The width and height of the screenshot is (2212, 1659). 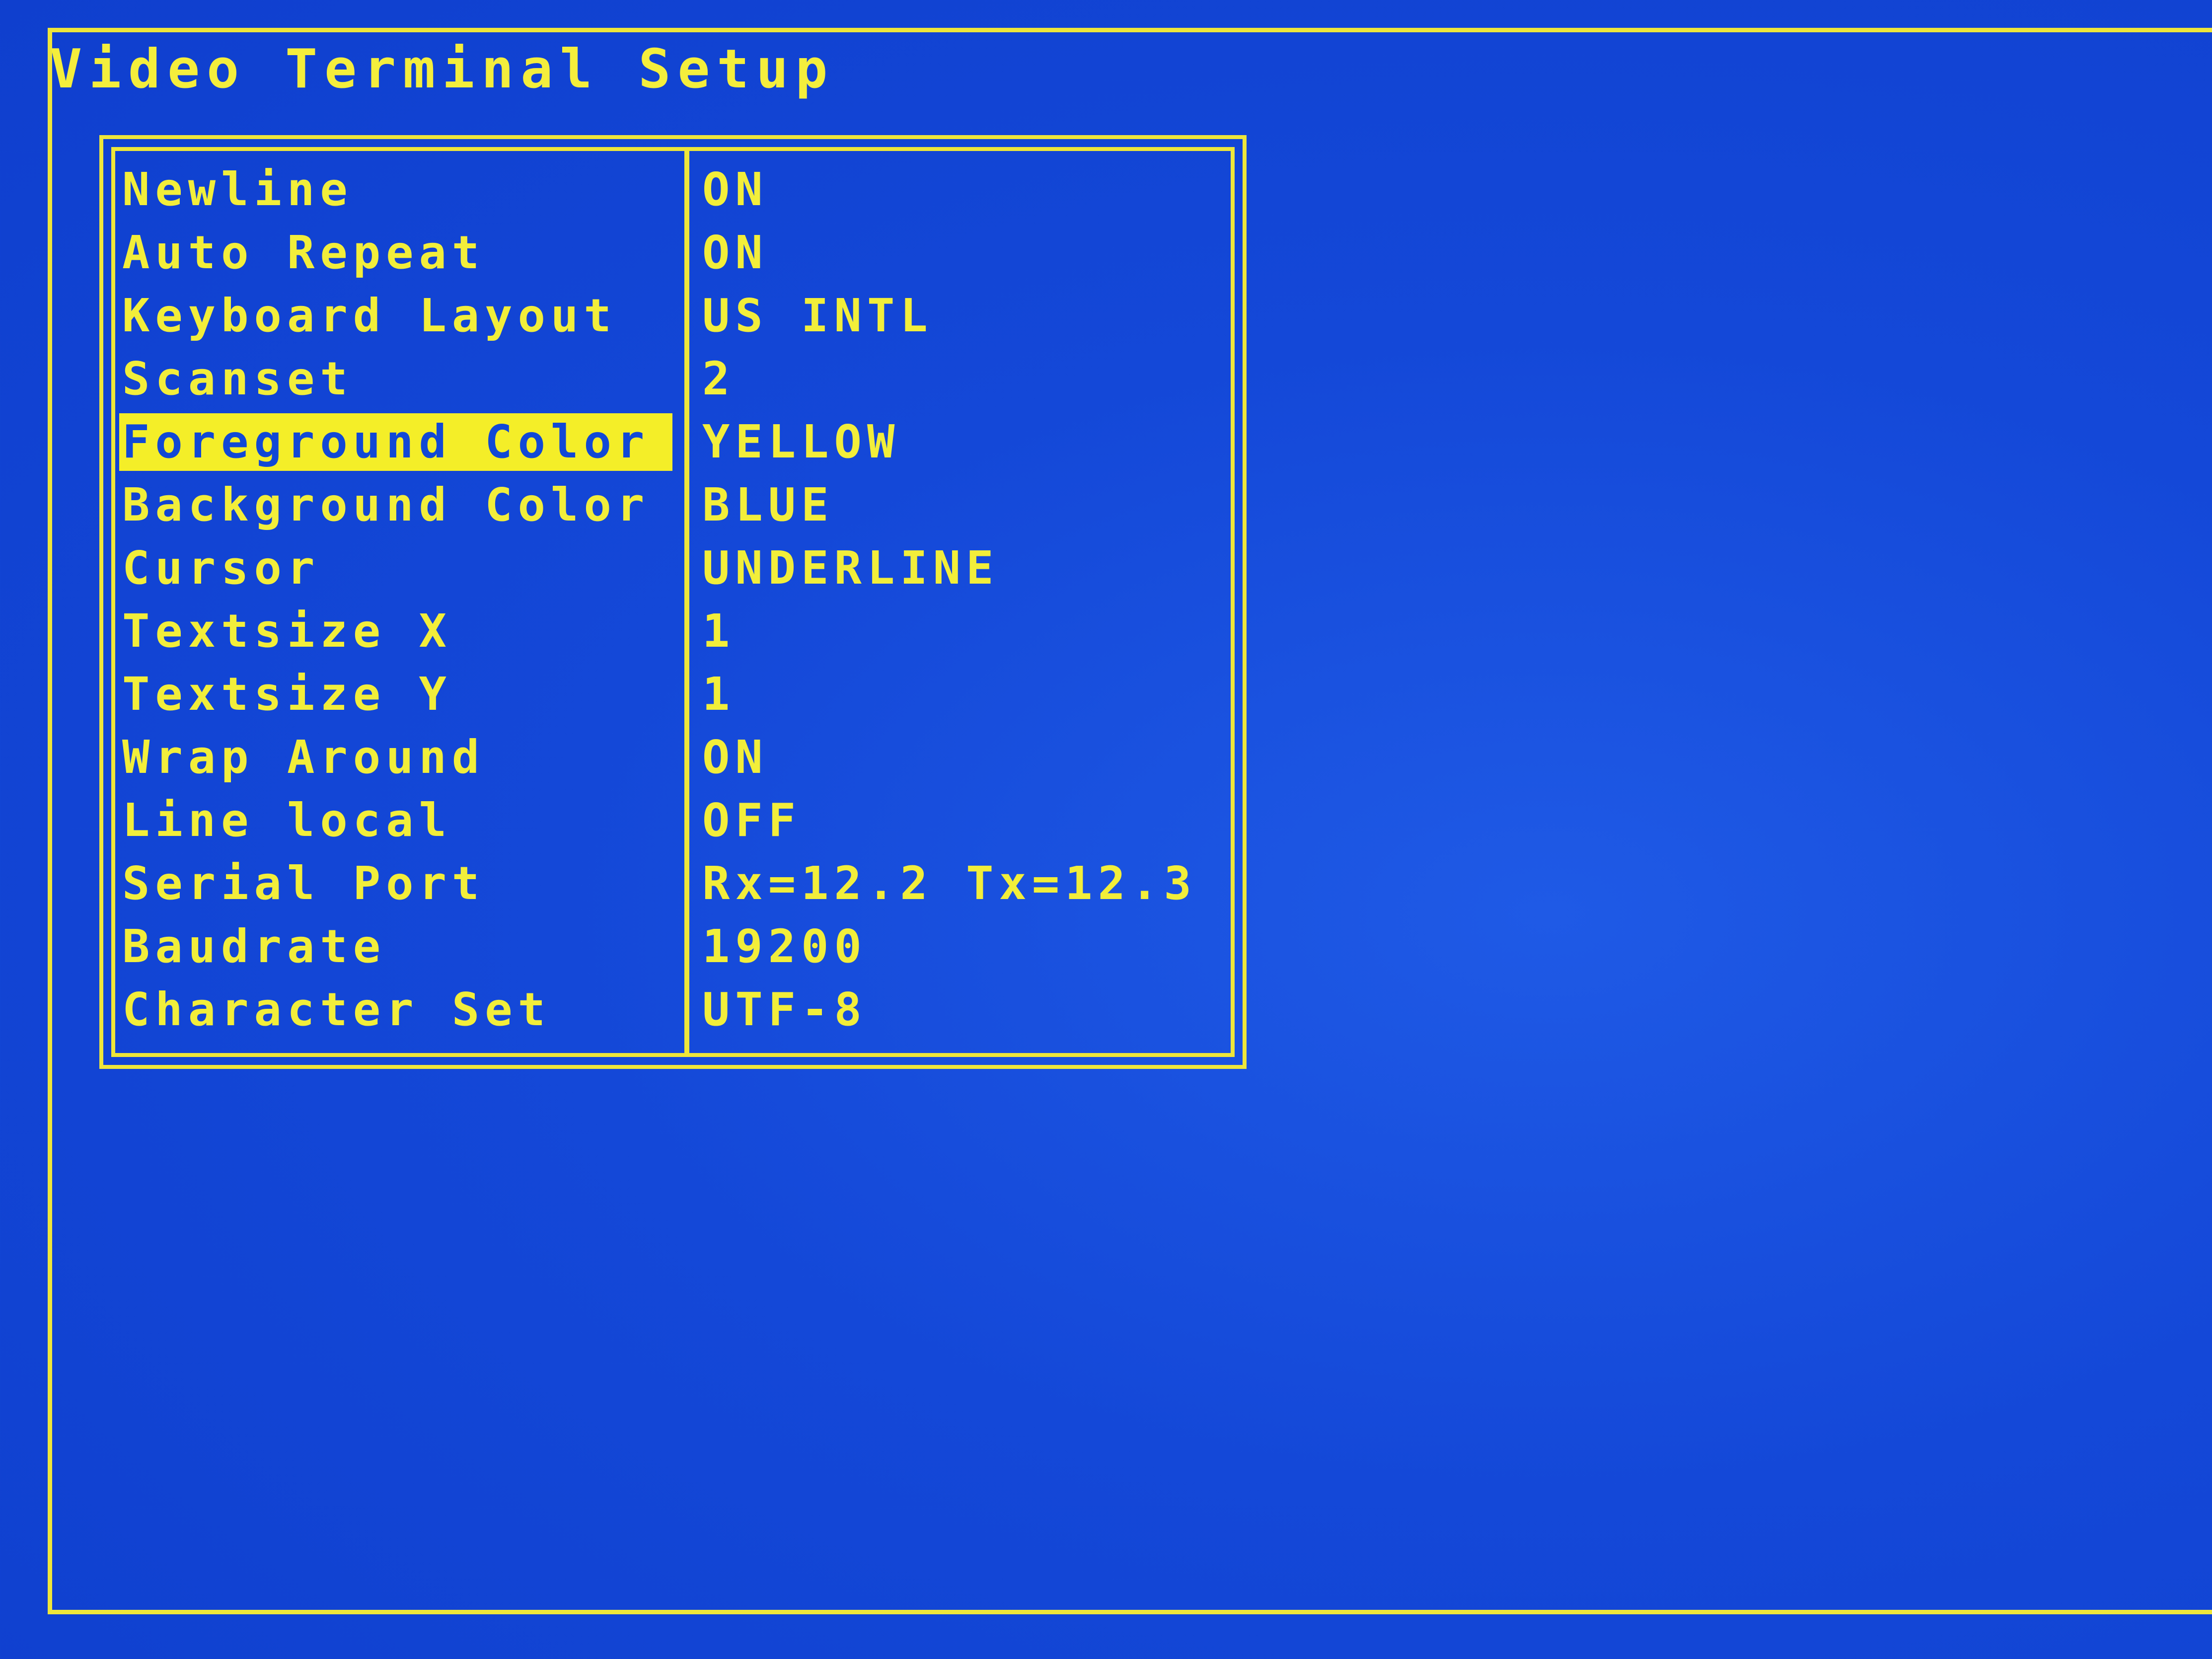 What do you see at coordinates (673, 378) in the screenshot?
I see `setting-row-scanset: Scanset 2` at bounding box center [673, 378].